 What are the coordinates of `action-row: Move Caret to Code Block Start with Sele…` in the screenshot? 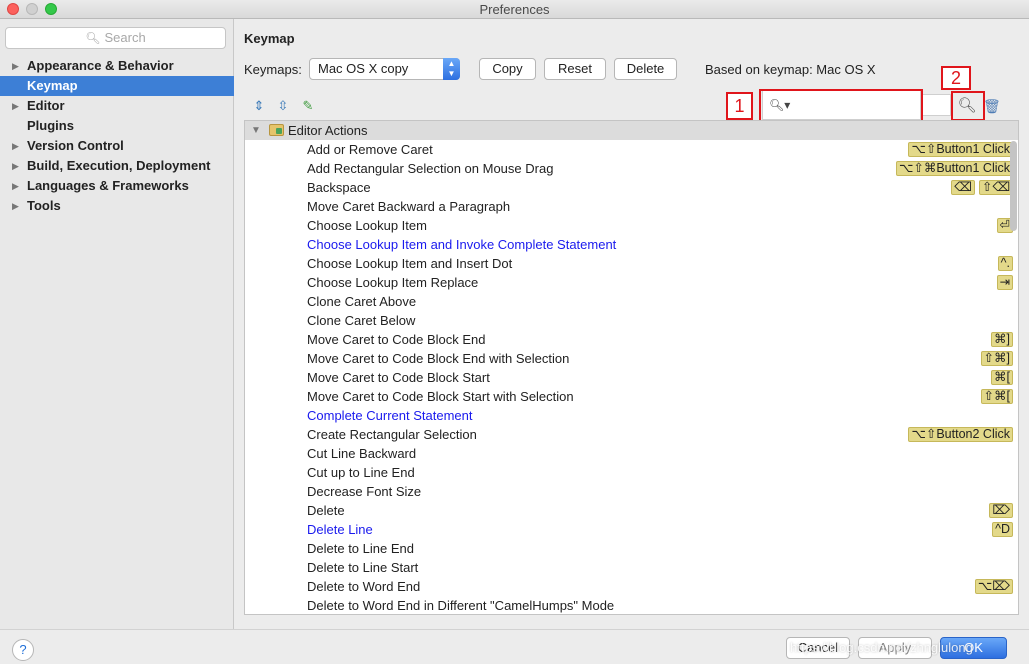 It's located at (631, 396).